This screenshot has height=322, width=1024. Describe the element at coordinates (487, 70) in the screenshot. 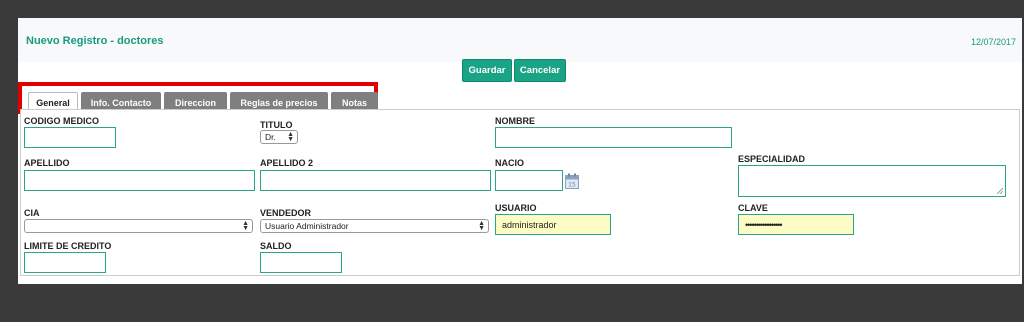

I see `save-button: Guardar` at that location.